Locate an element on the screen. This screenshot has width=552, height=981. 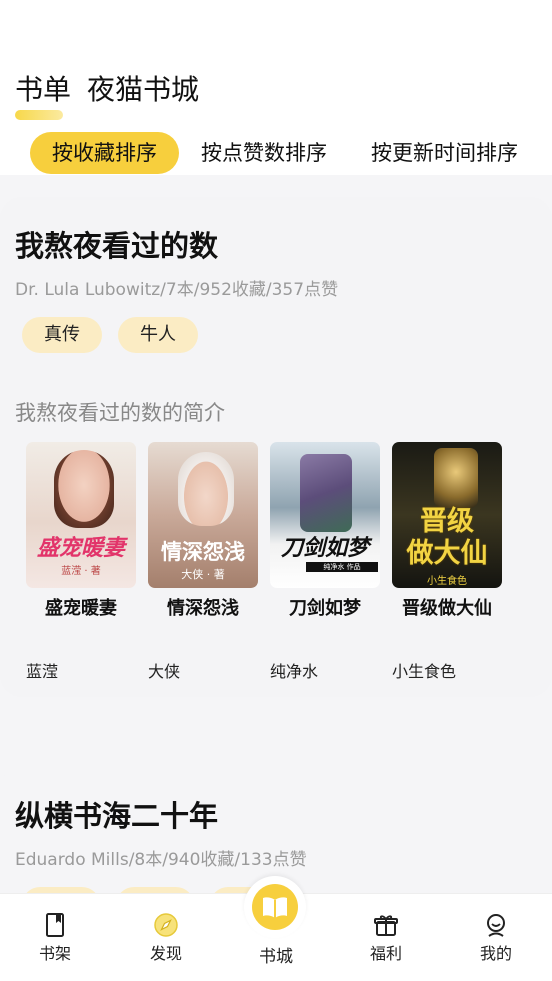
booklist-meta: Dr. Lula Lubowitz/7本/952收藏/357点赞 is located at coordinates (177, 290).